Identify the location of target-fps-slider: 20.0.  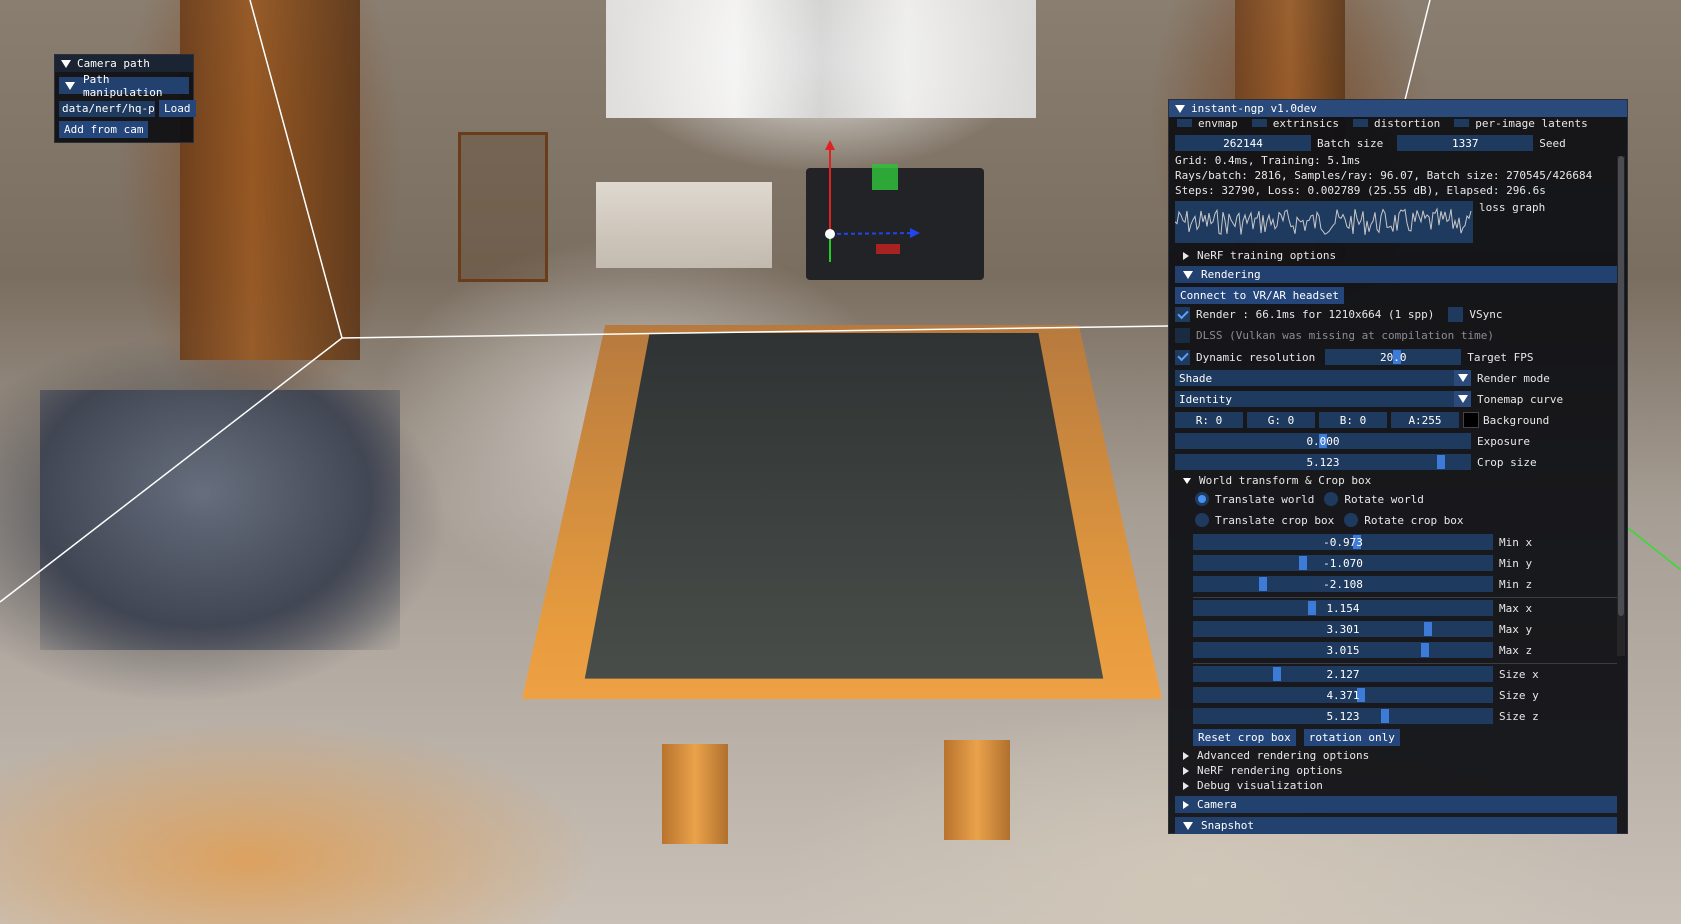
(1393, 357).